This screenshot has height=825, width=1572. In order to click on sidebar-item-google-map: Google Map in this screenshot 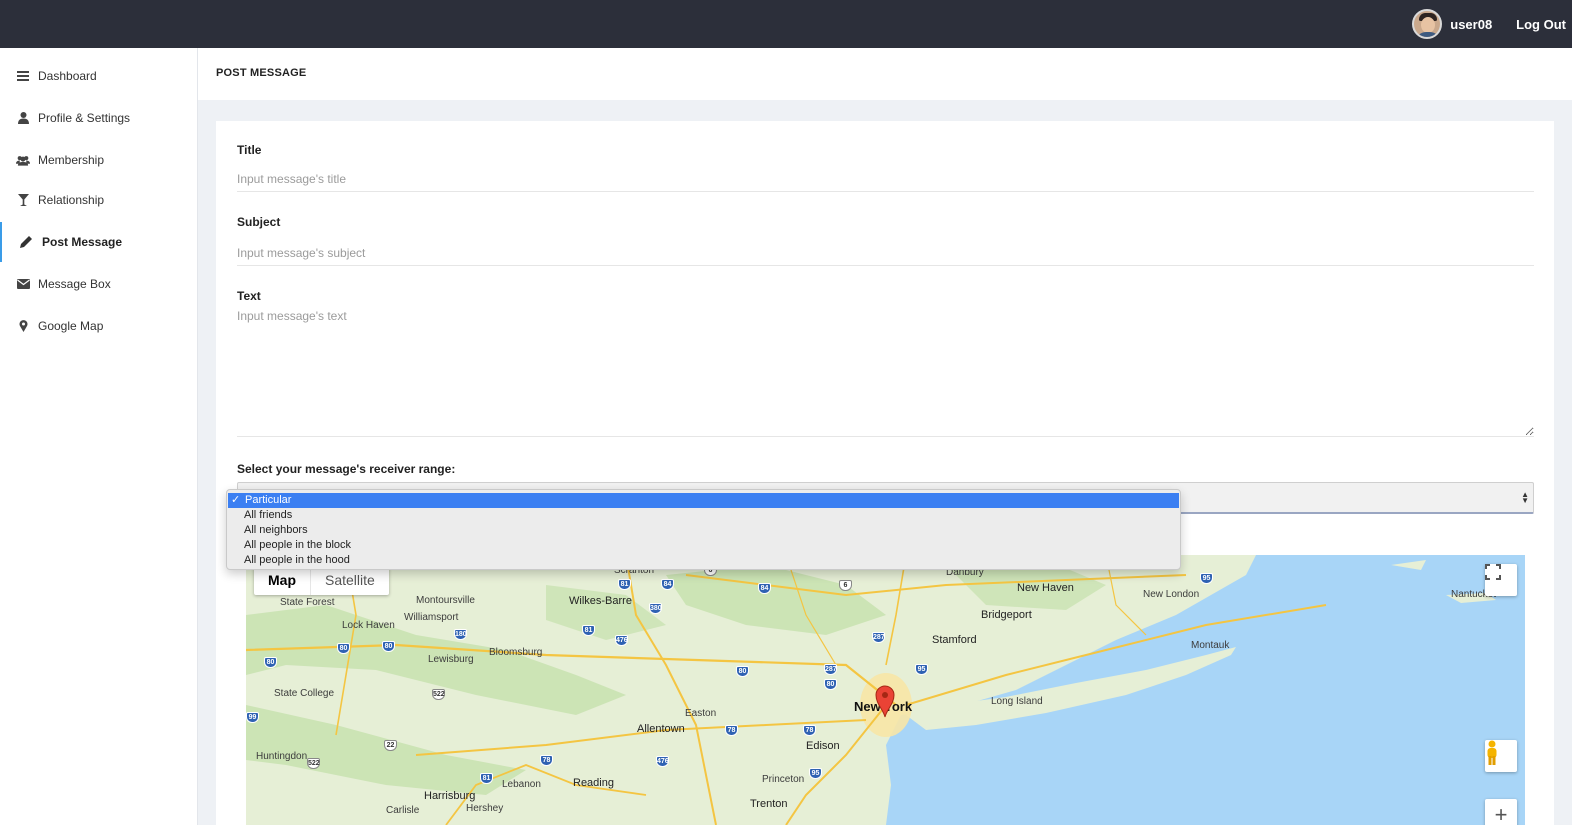, I will do `click(99, 326)`.